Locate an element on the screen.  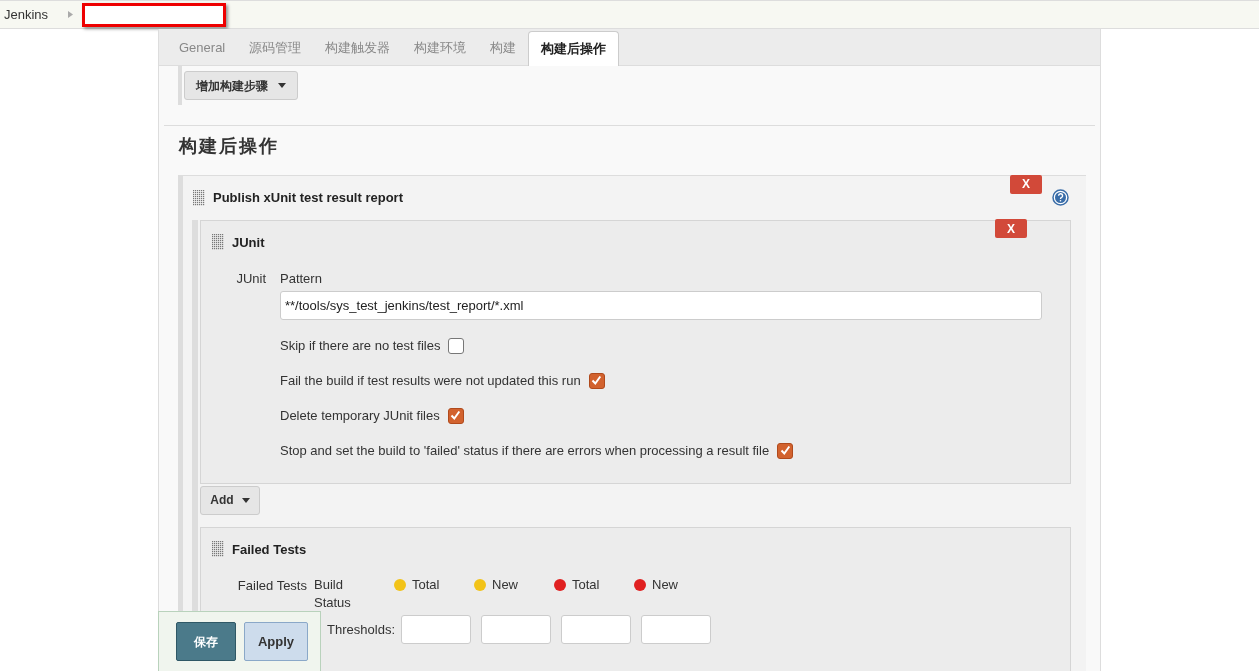
option-label: Skip if there are no test files is located at coordinates (360, 345).